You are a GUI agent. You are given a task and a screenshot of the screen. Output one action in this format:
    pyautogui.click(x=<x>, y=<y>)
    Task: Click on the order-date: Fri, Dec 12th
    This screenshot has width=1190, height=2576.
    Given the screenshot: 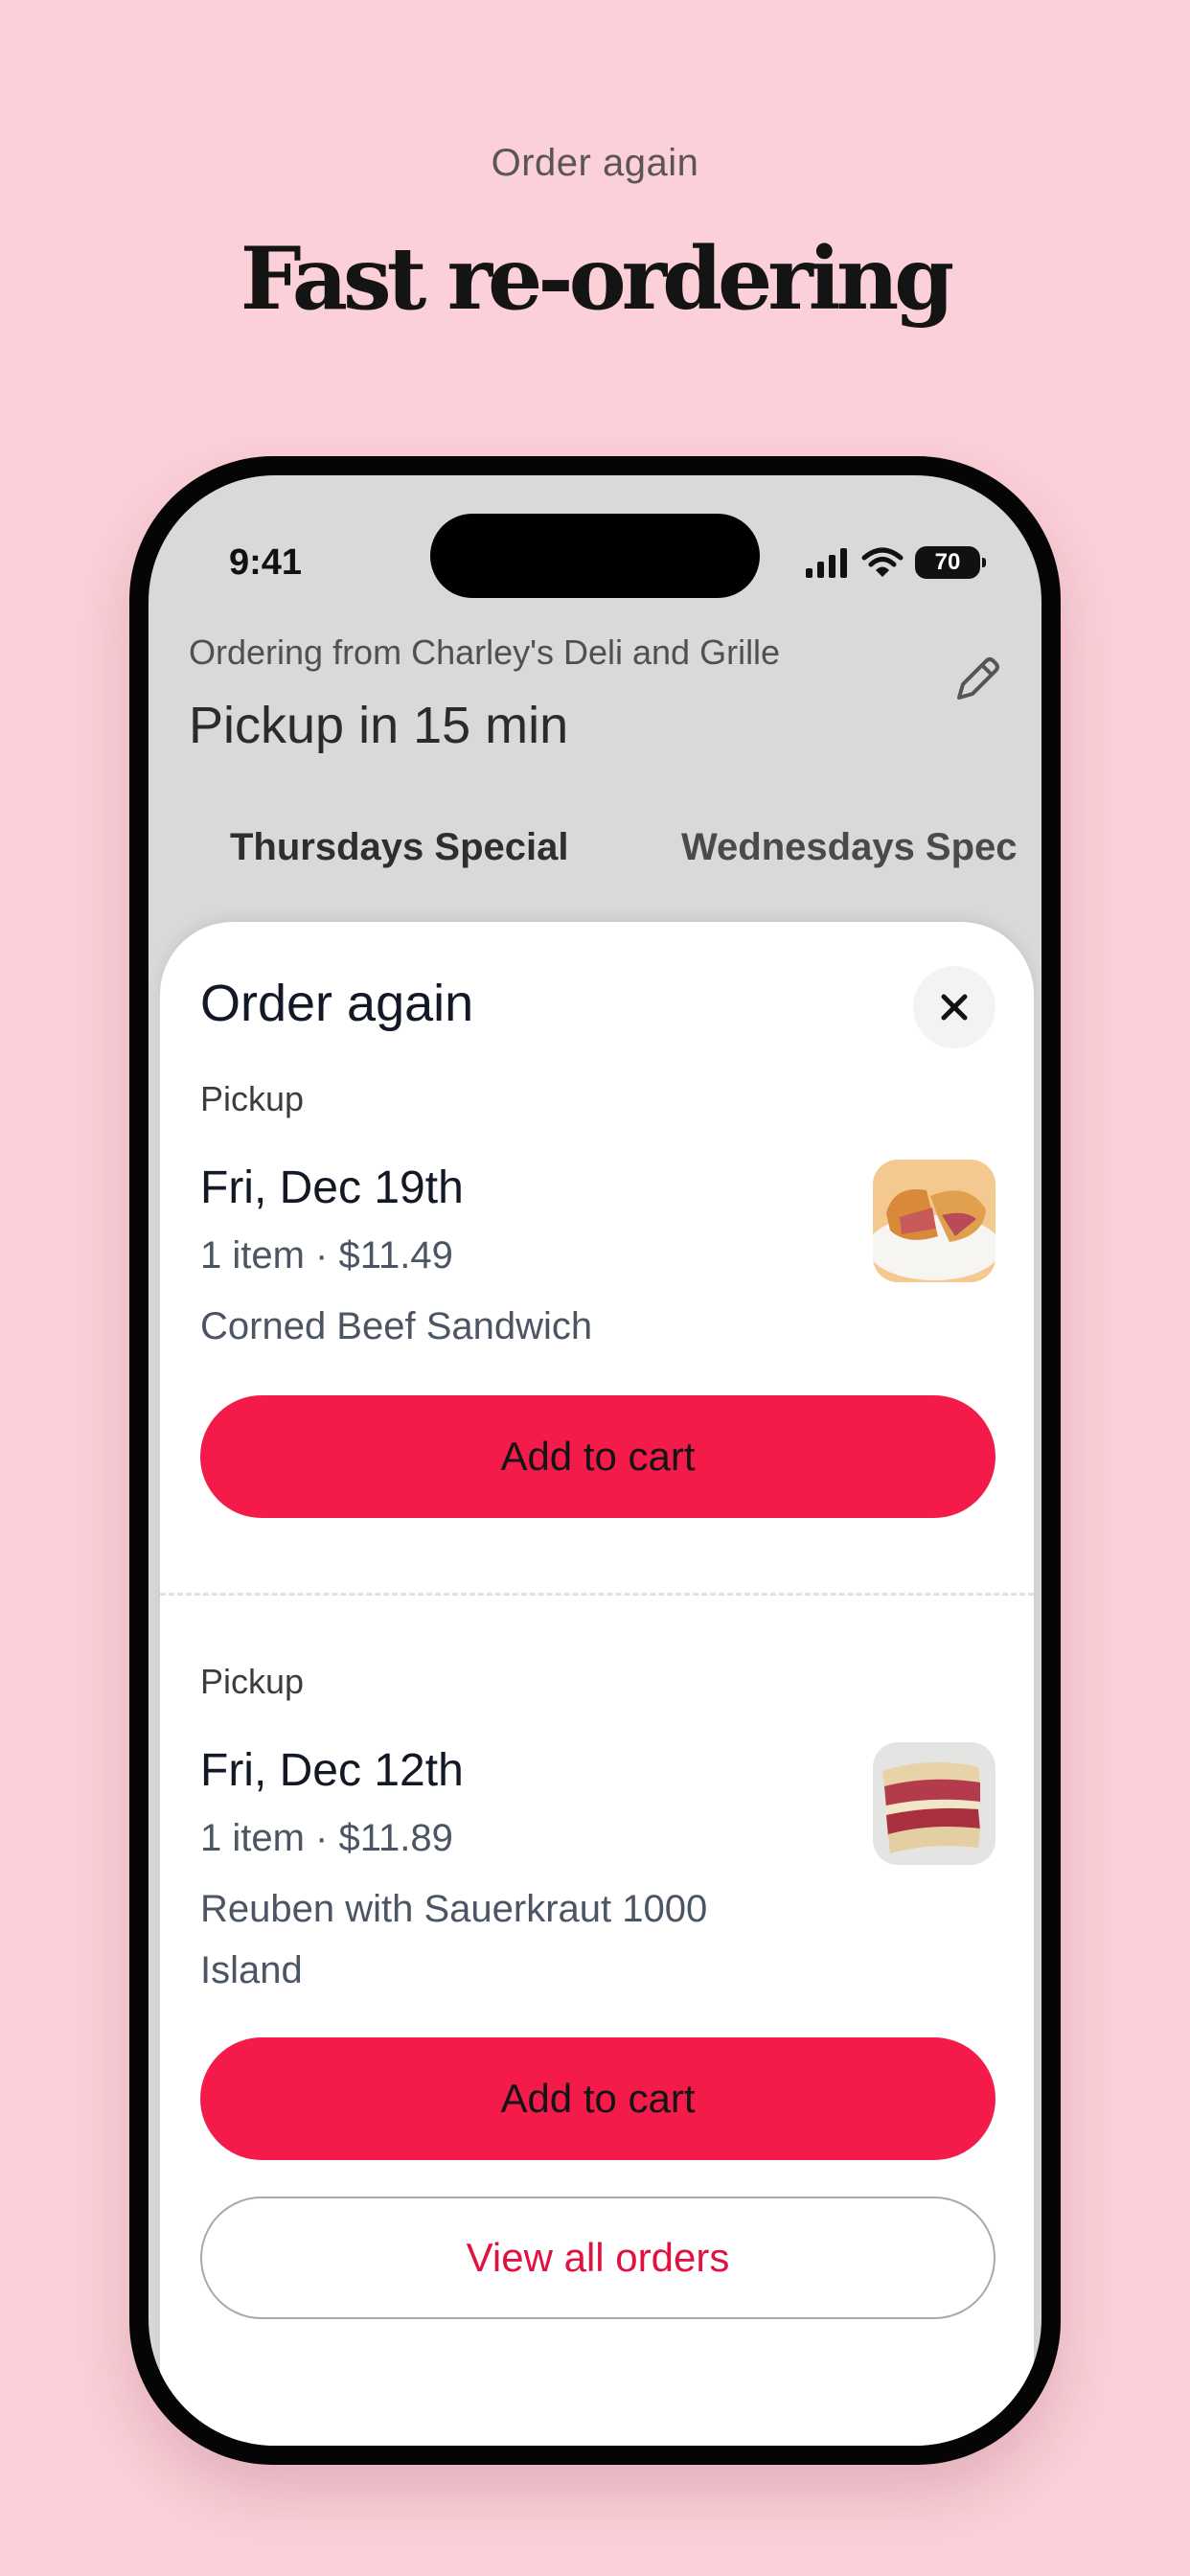 What is the action you would take?
    pyautogui.click(x=332, y=1770)
    